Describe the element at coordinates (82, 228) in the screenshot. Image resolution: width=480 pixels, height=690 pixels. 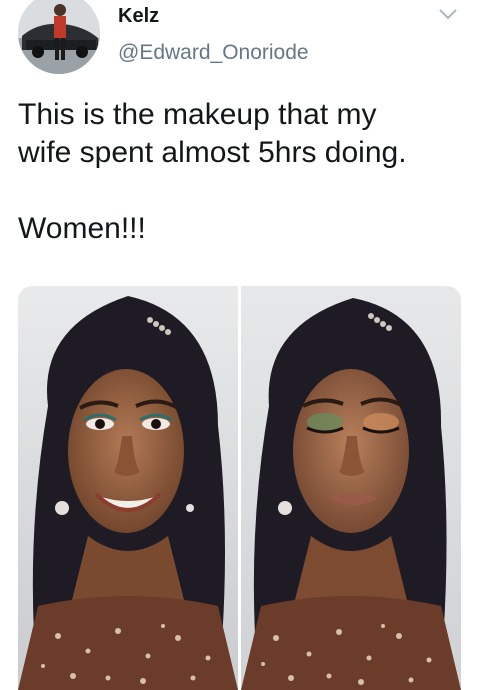
I see `tweet-text-line: Women!!!` at that location.